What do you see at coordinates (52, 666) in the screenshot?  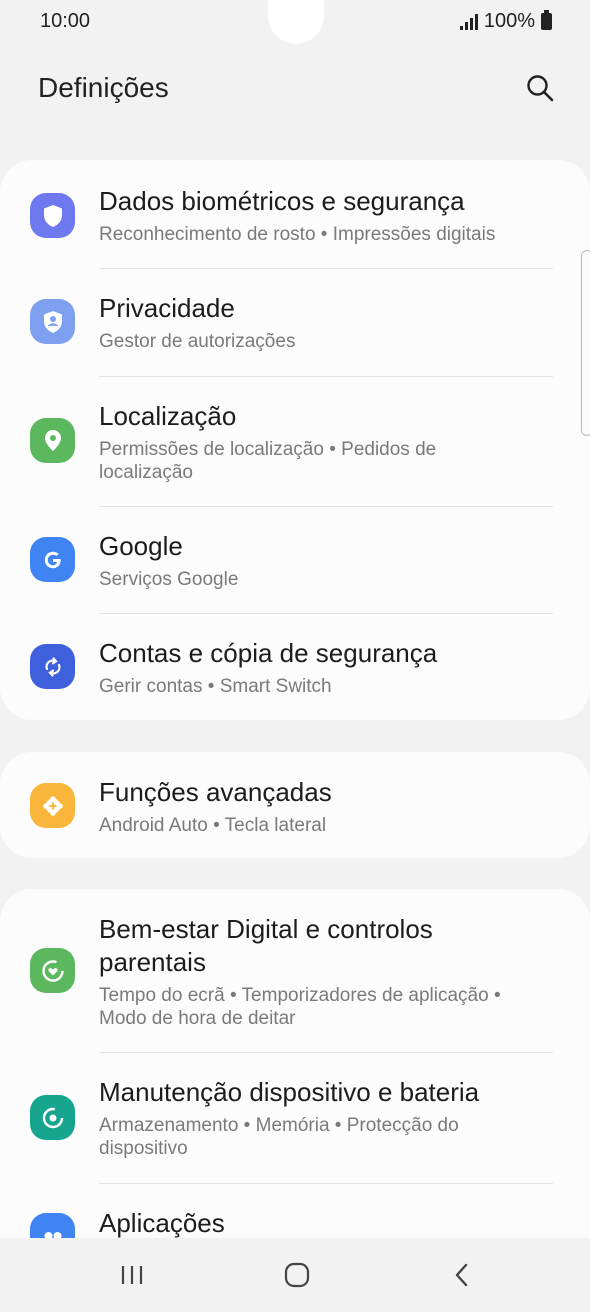 I see `sync-icon` at bounding box center [52, 666].